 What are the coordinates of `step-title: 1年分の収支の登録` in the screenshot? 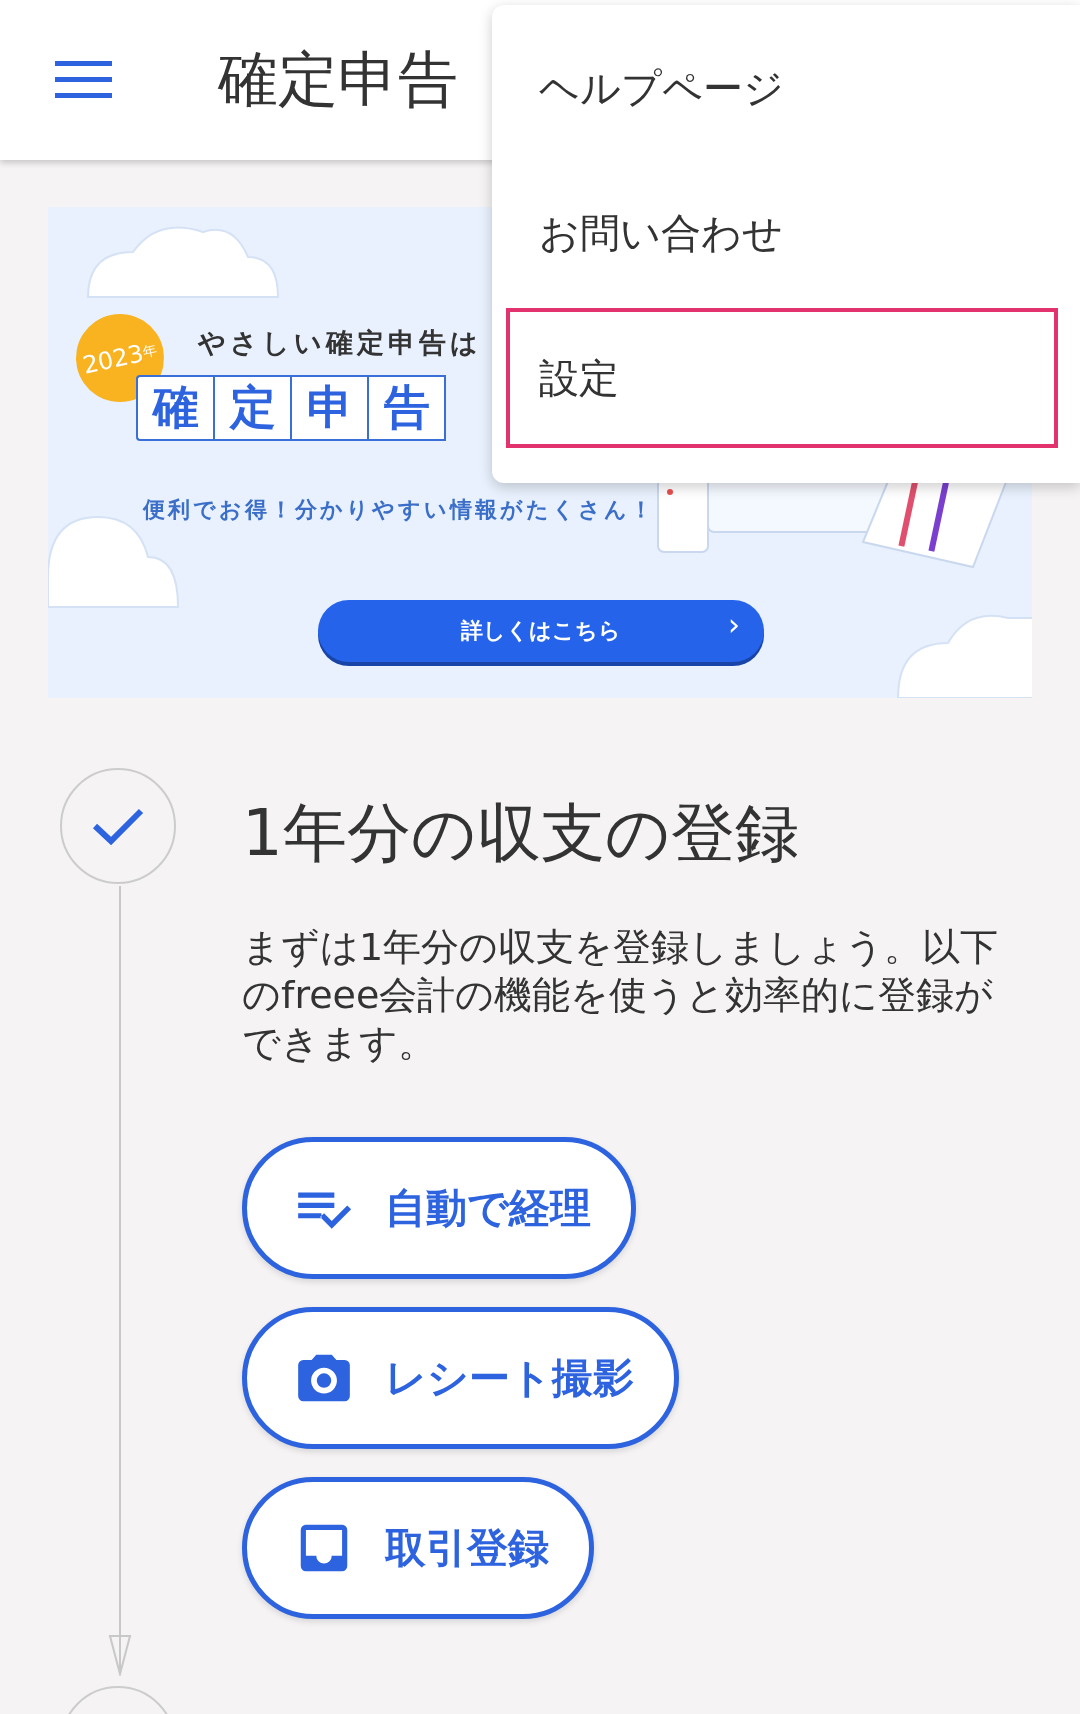 It's located at (521, 833).